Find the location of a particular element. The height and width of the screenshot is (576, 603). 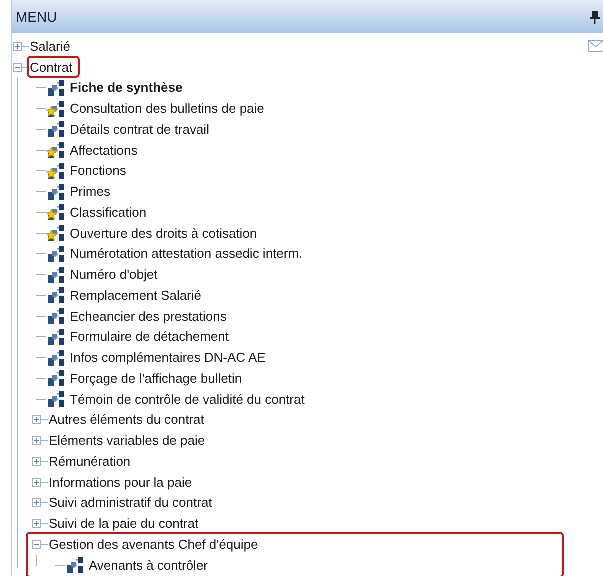

menu-group: Contrat is located at coordinates (52, 67).